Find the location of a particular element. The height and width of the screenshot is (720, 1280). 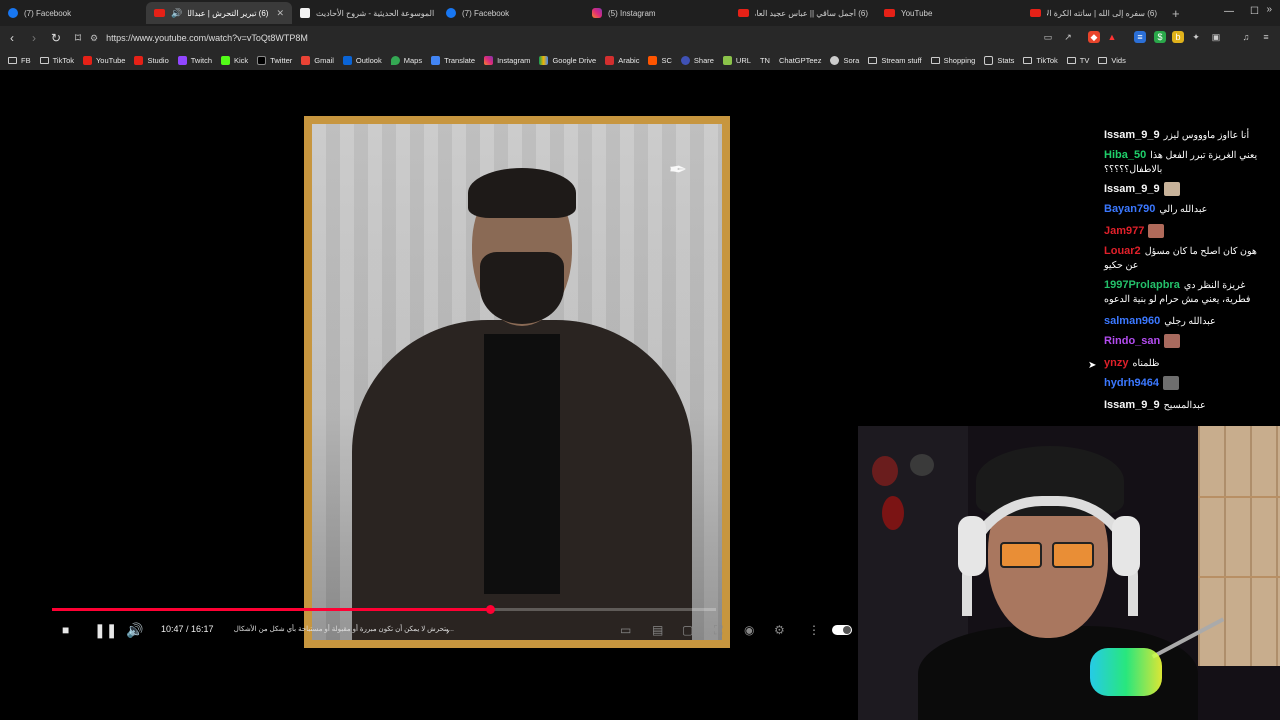

tab-youtube-song: (6) أجمل ساقي || عباس عجيد العامري is located at coordinates (803, 13).